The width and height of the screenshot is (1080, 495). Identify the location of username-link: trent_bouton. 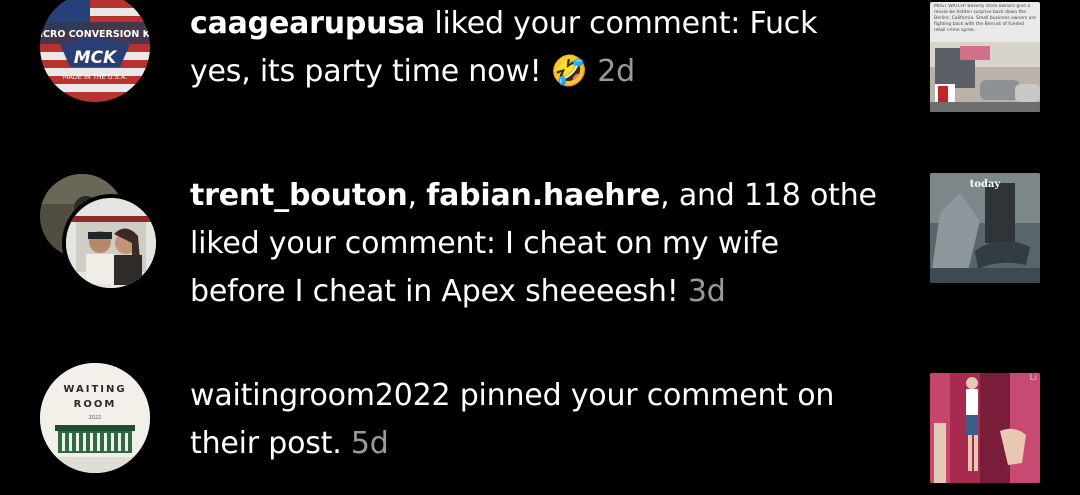
(299, 195).